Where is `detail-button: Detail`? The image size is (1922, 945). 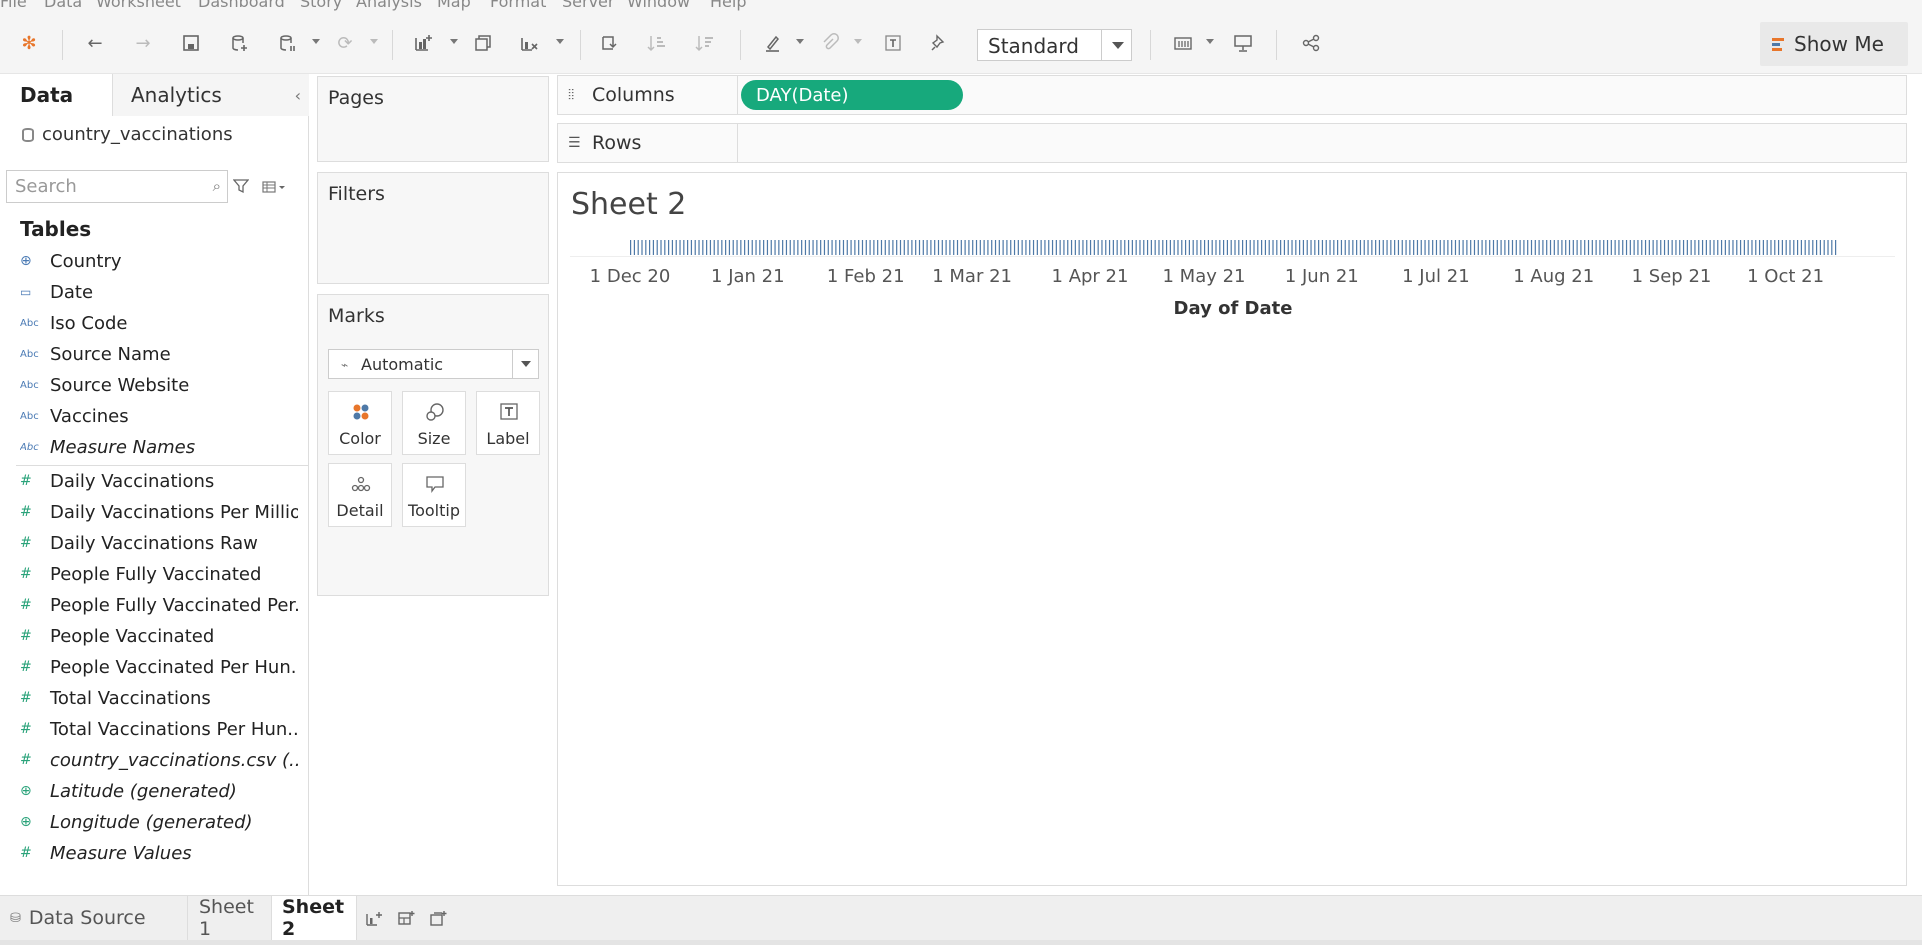 detail-button: Detail is located at coordinates (360, 495).